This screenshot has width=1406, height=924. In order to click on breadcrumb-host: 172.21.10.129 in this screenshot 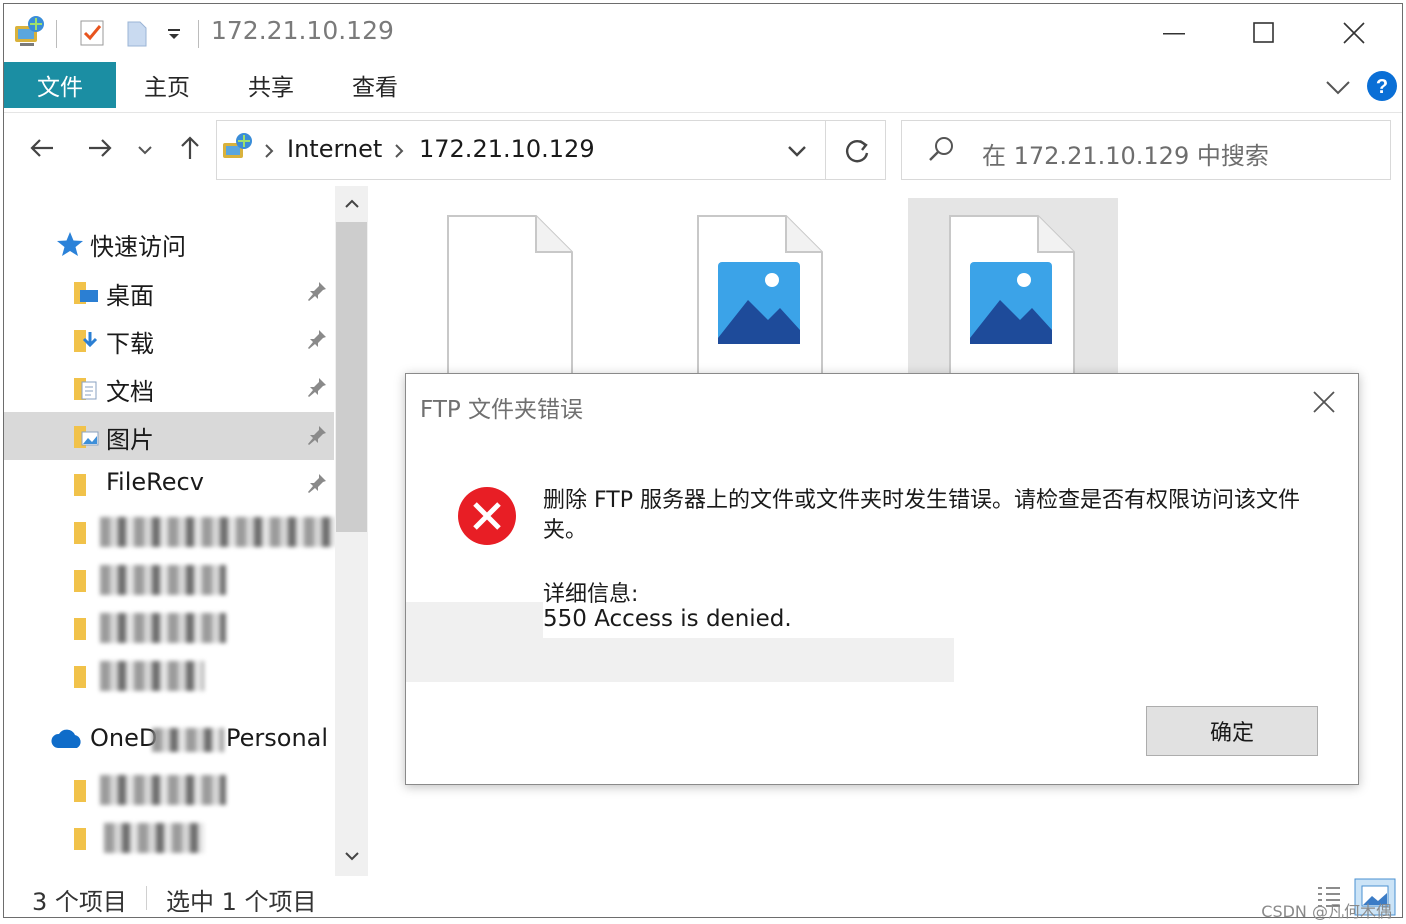, I will do `click(507, 149)`.